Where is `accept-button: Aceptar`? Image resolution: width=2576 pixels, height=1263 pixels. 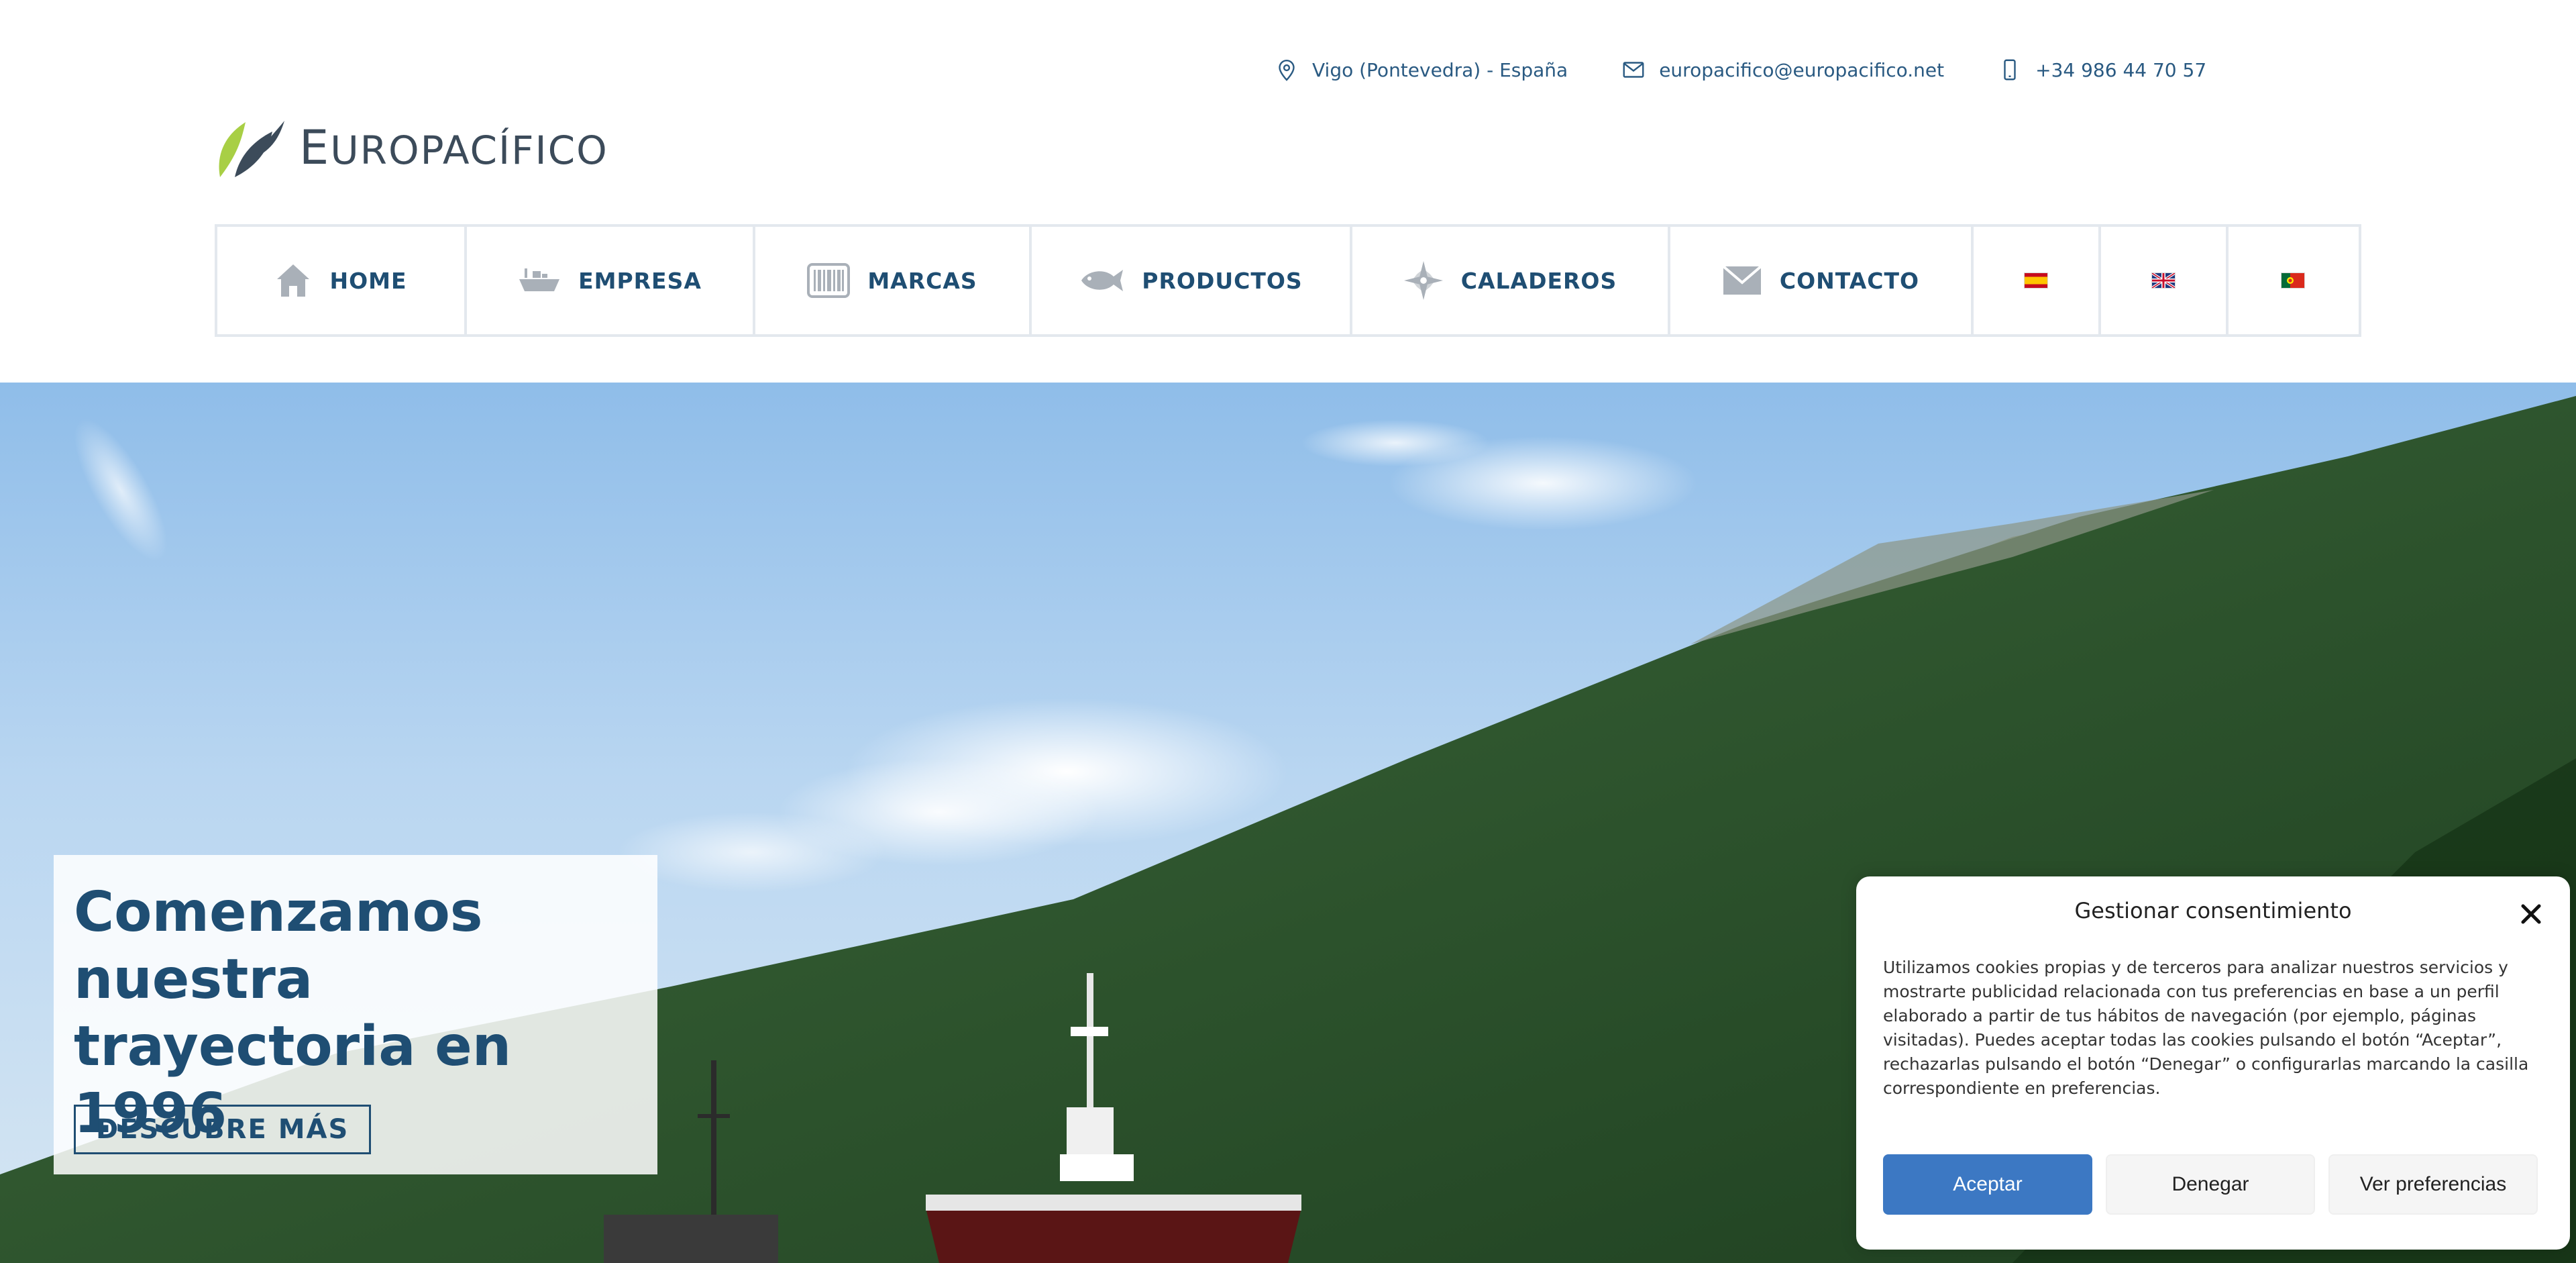
accept-button: Aceptar is located at coordinates (1987, 1184).